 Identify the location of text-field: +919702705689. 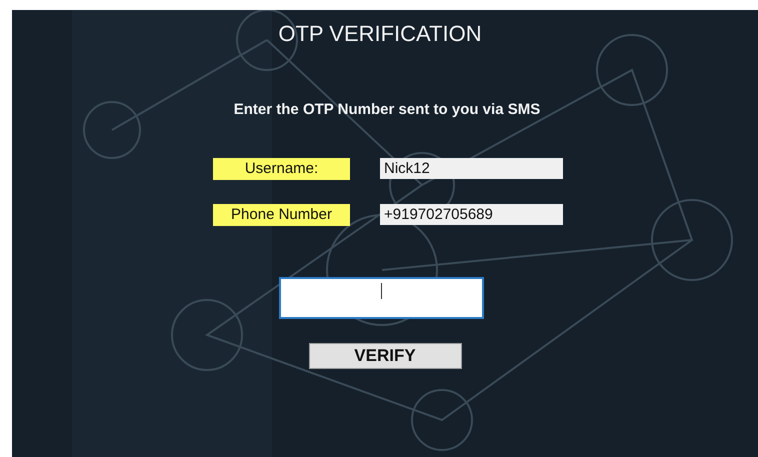
(471, 214).